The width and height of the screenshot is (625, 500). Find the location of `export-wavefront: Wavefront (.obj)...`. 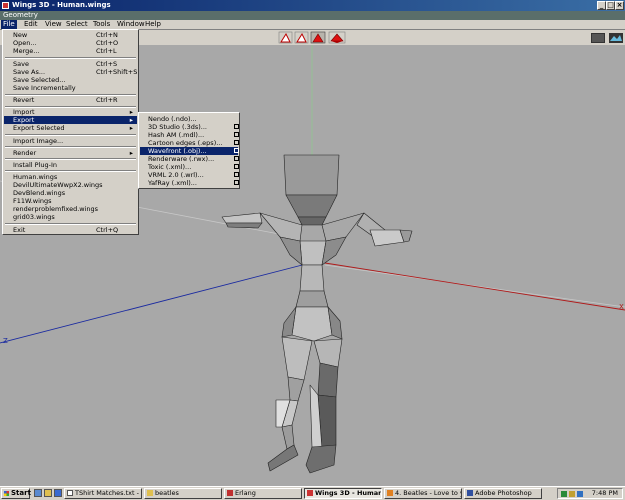

export-wavefront: Wavefront (.obj)... is located at coordinates (189, 151).